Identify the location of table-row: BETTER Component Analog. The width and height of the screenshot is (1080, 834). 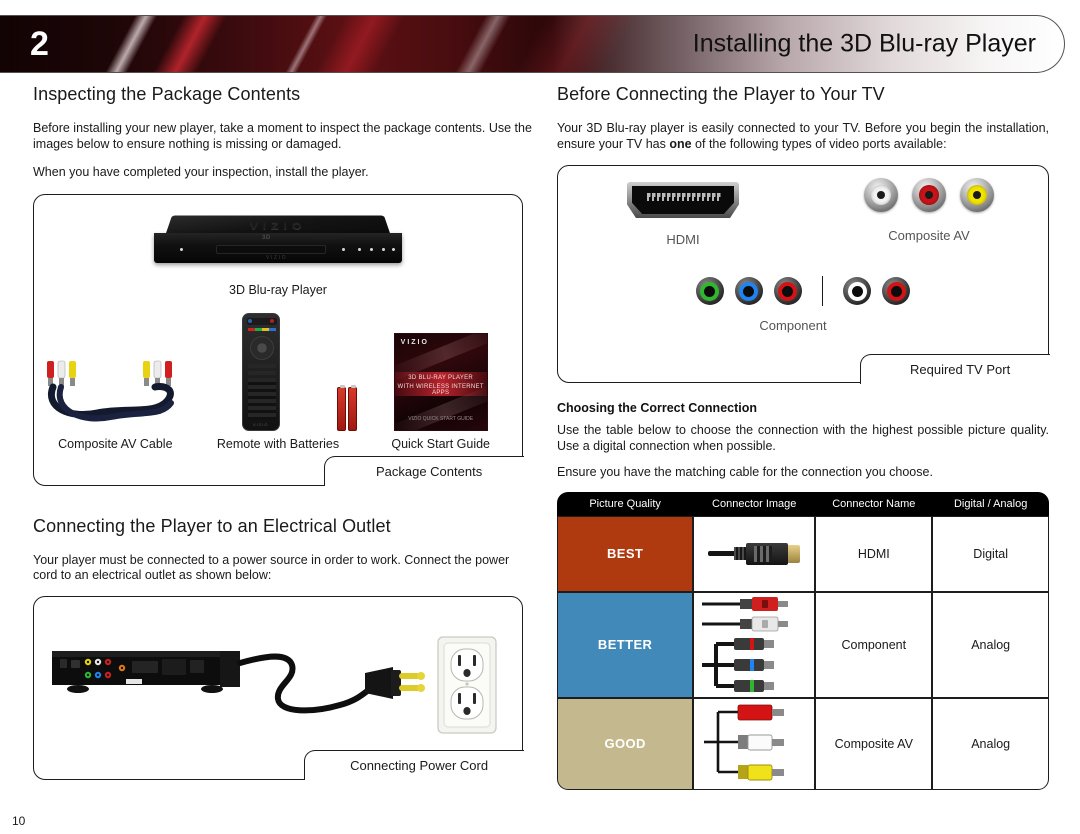
(803, 644).